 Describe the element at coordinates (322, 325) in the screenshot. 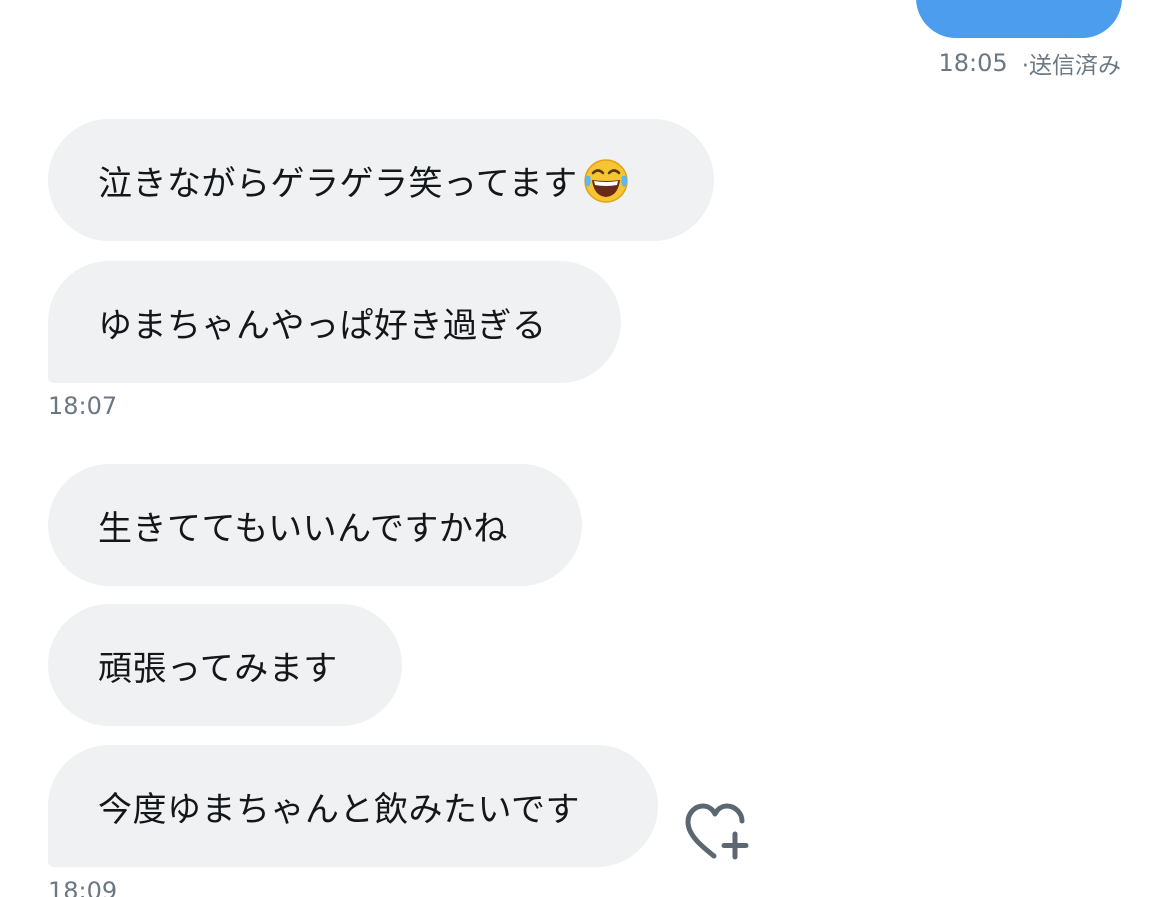

I see `message-text: ゆまちゃんやっぱ好き過ぎる` at that location.